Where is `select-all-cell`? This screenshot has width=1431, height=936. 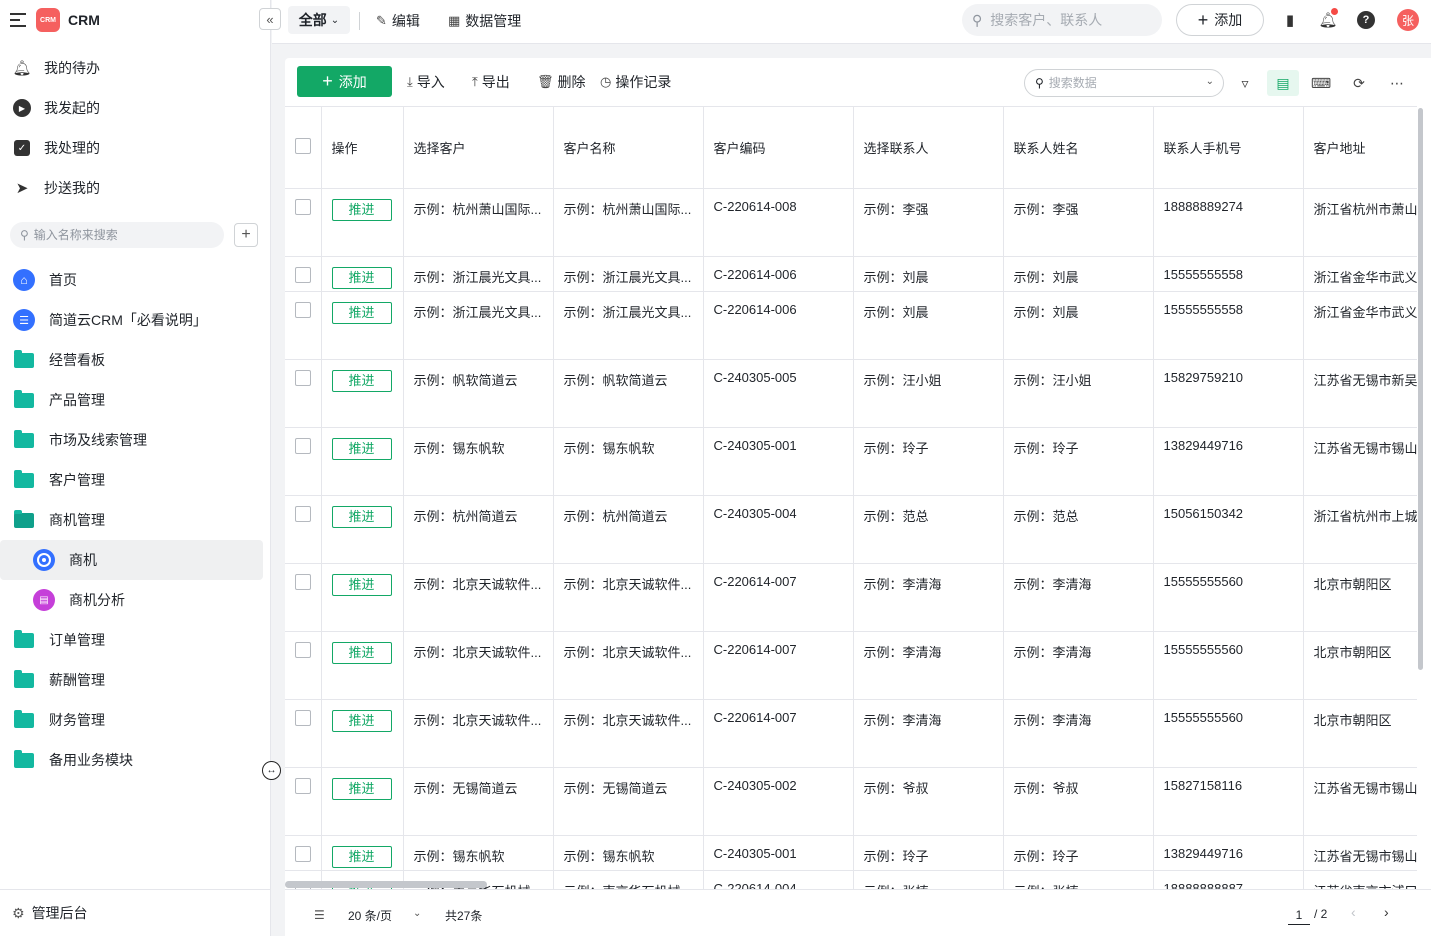
select-all-cell is located at coordinates (303, 148).